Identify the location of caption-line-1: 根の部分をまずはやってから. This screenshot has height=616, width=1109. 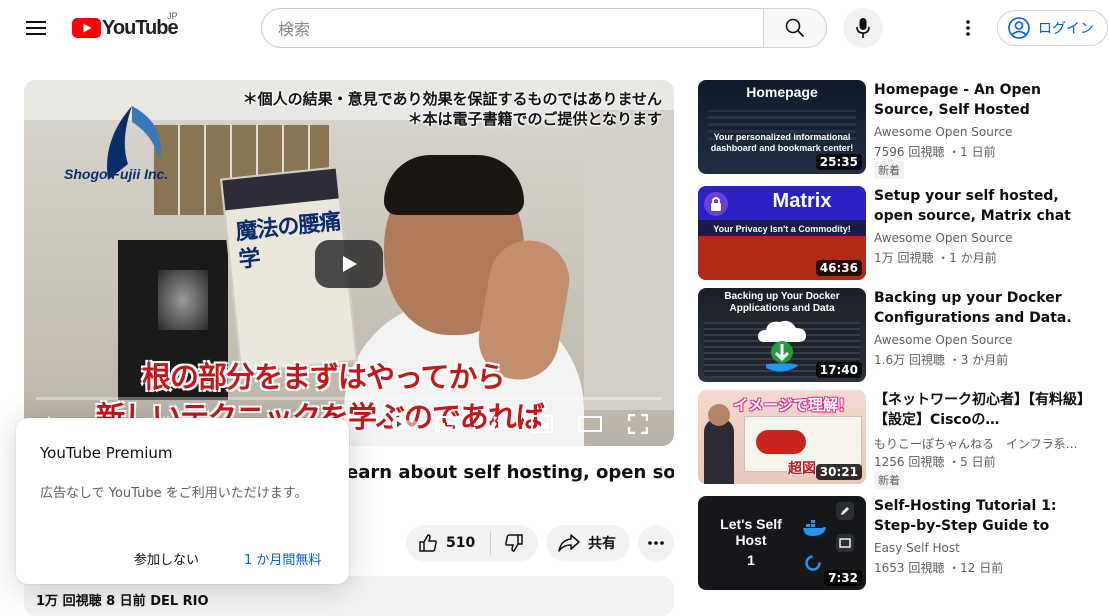
(324, 377).